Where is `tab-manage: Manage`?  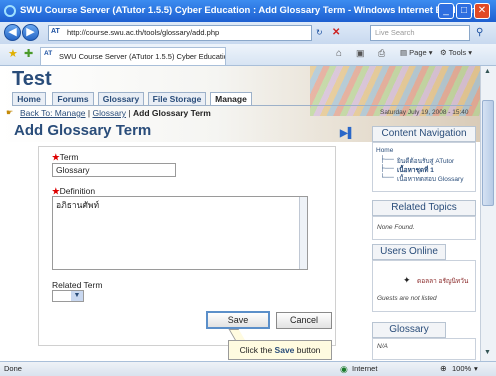
tab-manage: Manage is located at coordinates (231, 99).